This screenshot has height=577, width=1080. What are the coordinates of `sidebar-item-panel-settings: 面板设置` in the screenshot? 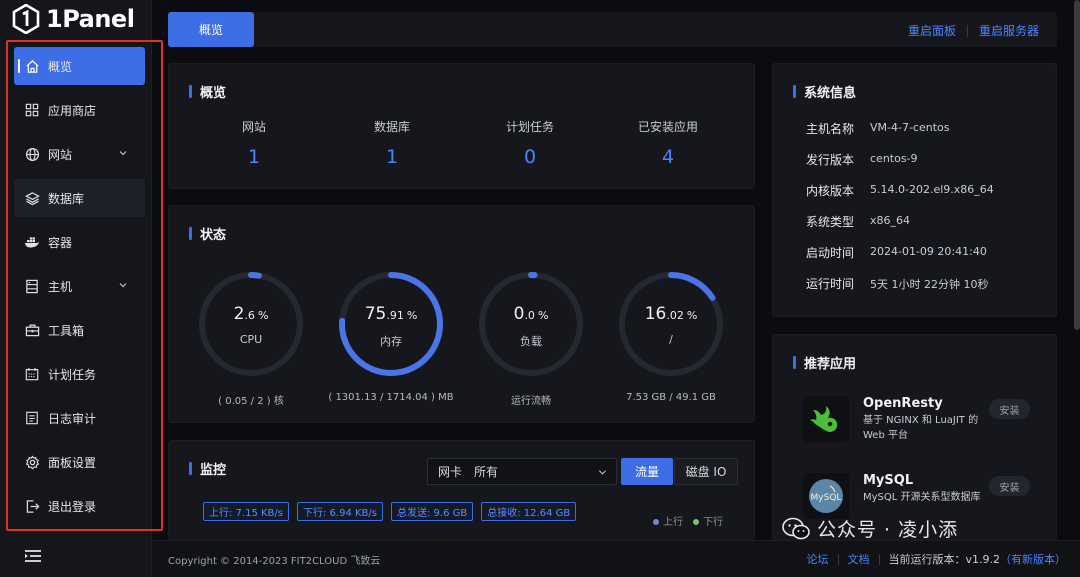 It's located at (79, 462).